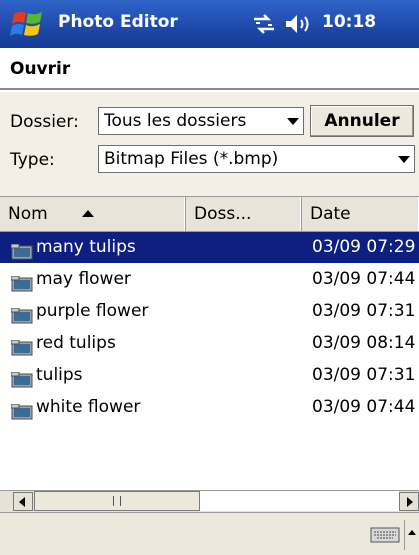 The width and height of the screenshot is (419, 555). What do you see at coordinates (118, 22) in the screenshot?
I see `app-title: Photo Editor` at bounding box center [118, 22].